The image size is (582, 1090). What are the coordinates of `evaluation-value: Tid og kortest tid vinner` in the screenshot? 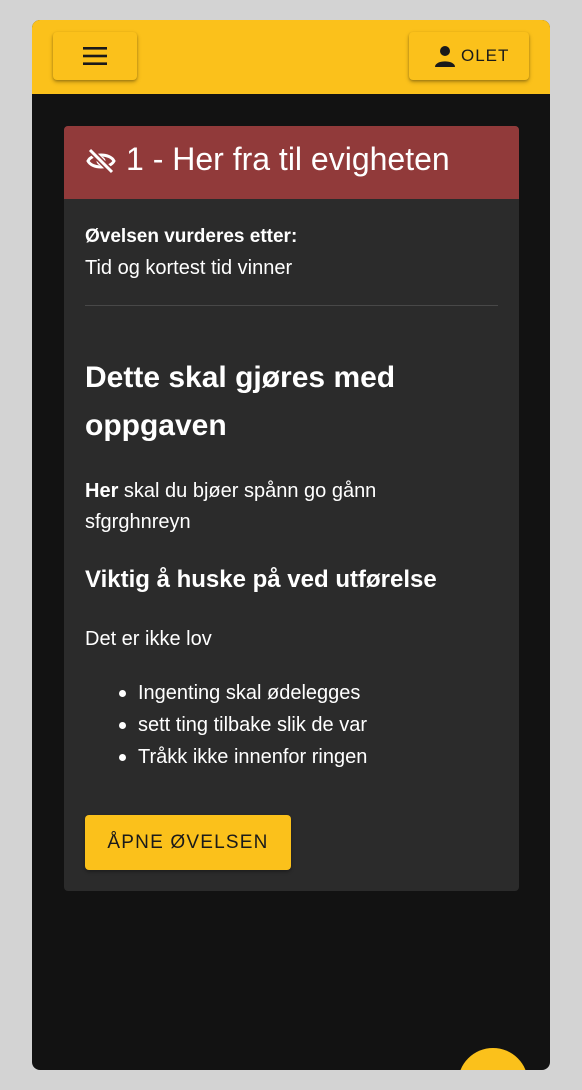 It's located at (189, 268).